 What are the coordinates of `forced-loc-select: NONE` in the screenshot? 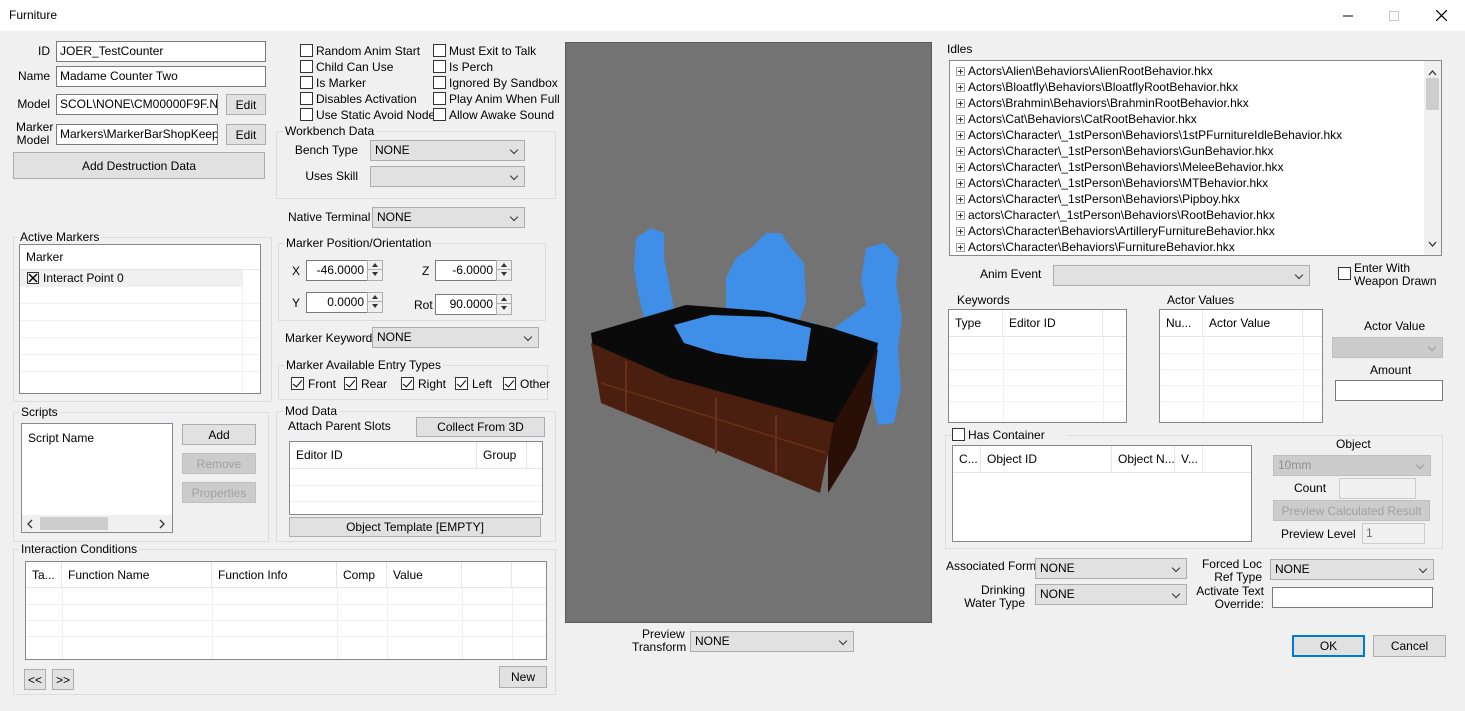 It's located at (1352, 569).